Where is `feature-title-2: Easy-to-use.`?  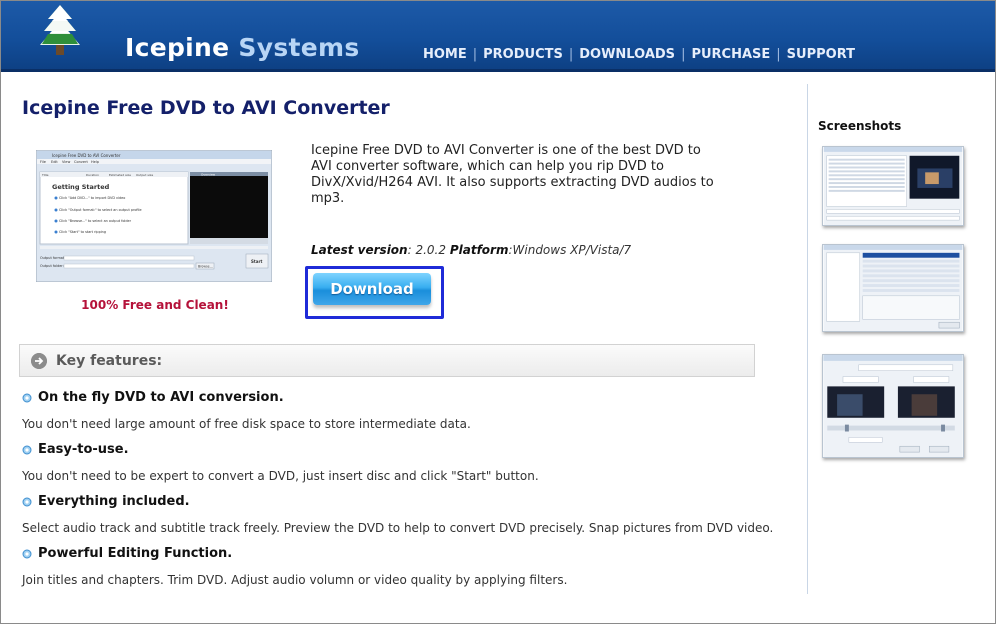 feature-title-2: Easy-to-use. is located at coordinates (75, 449).